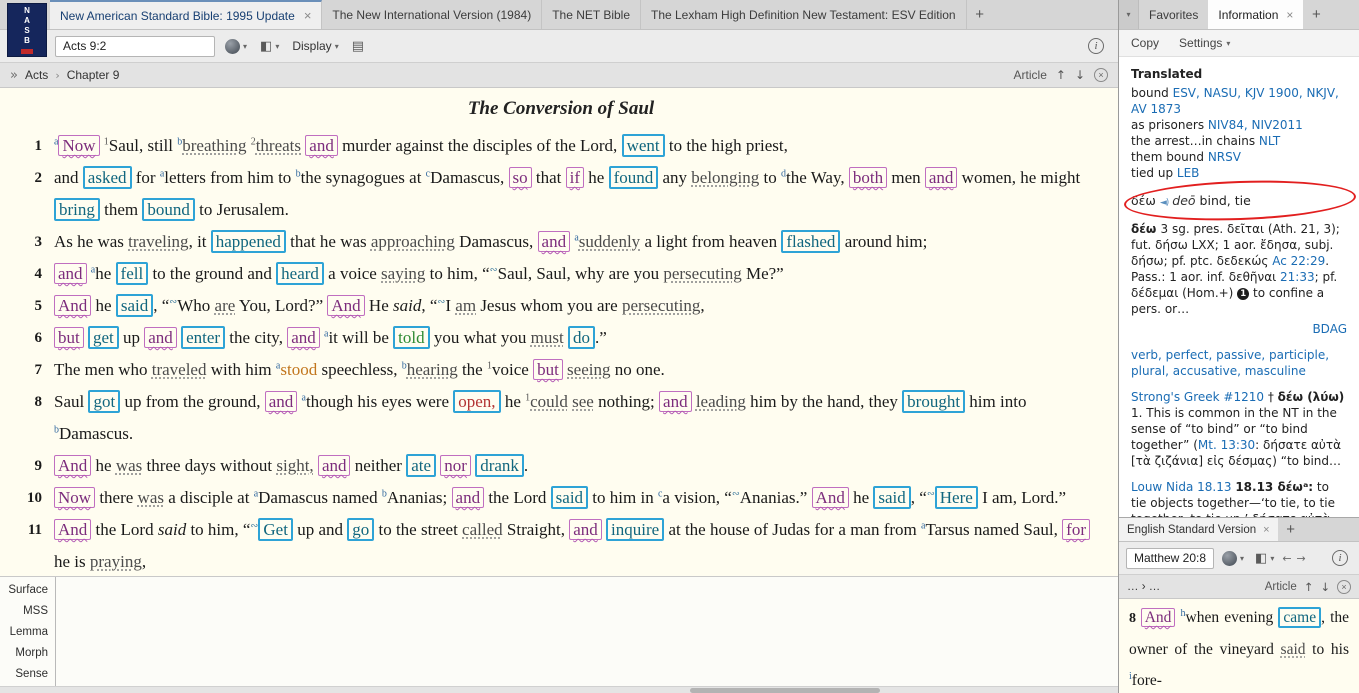 The height and width of the screenshot is (693, 1359). Describe the element at coordinates (432, 369) in the screenshot. I see `tagged-word: hearing` at that location.